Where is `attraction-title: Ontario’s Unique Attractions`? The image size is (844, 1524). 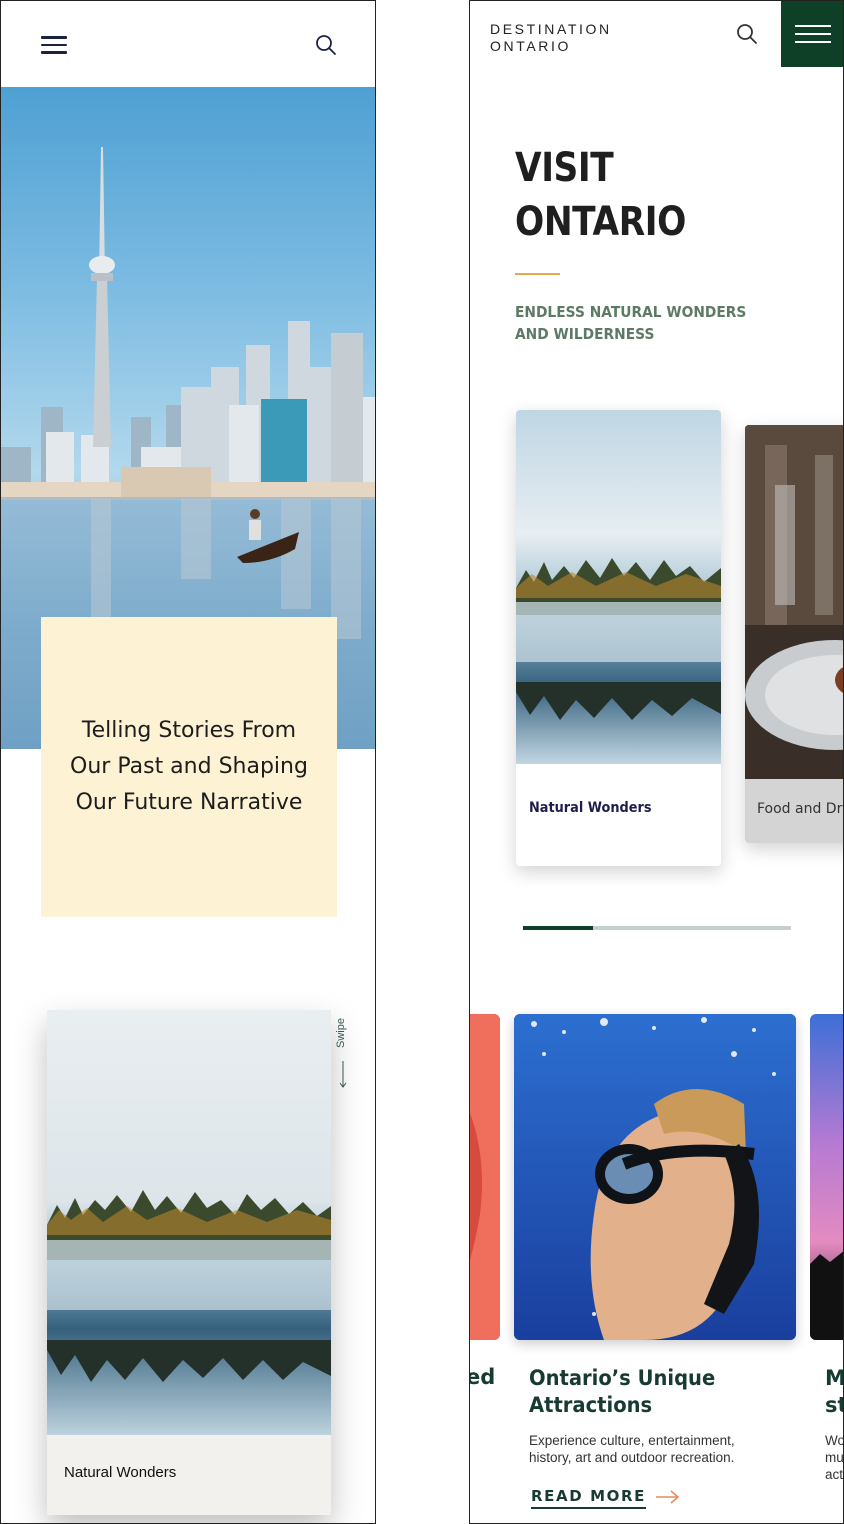
attraction-title: Ontario’s Unique Attractions is located at coordinates (640, 1392).